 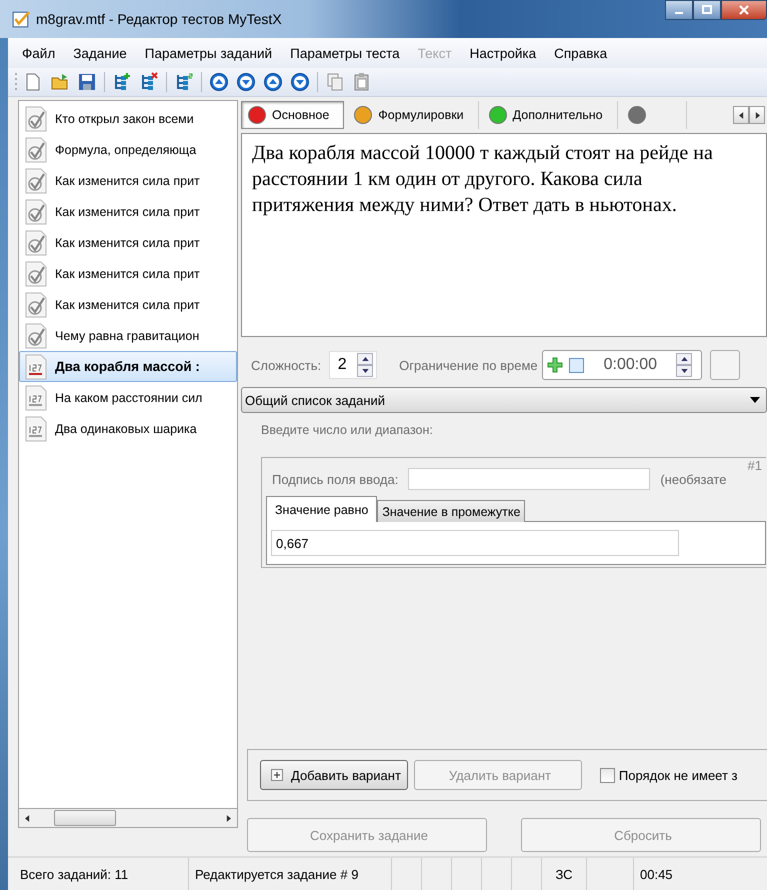 I want to click on close-icon, so click(x=744, y=10).